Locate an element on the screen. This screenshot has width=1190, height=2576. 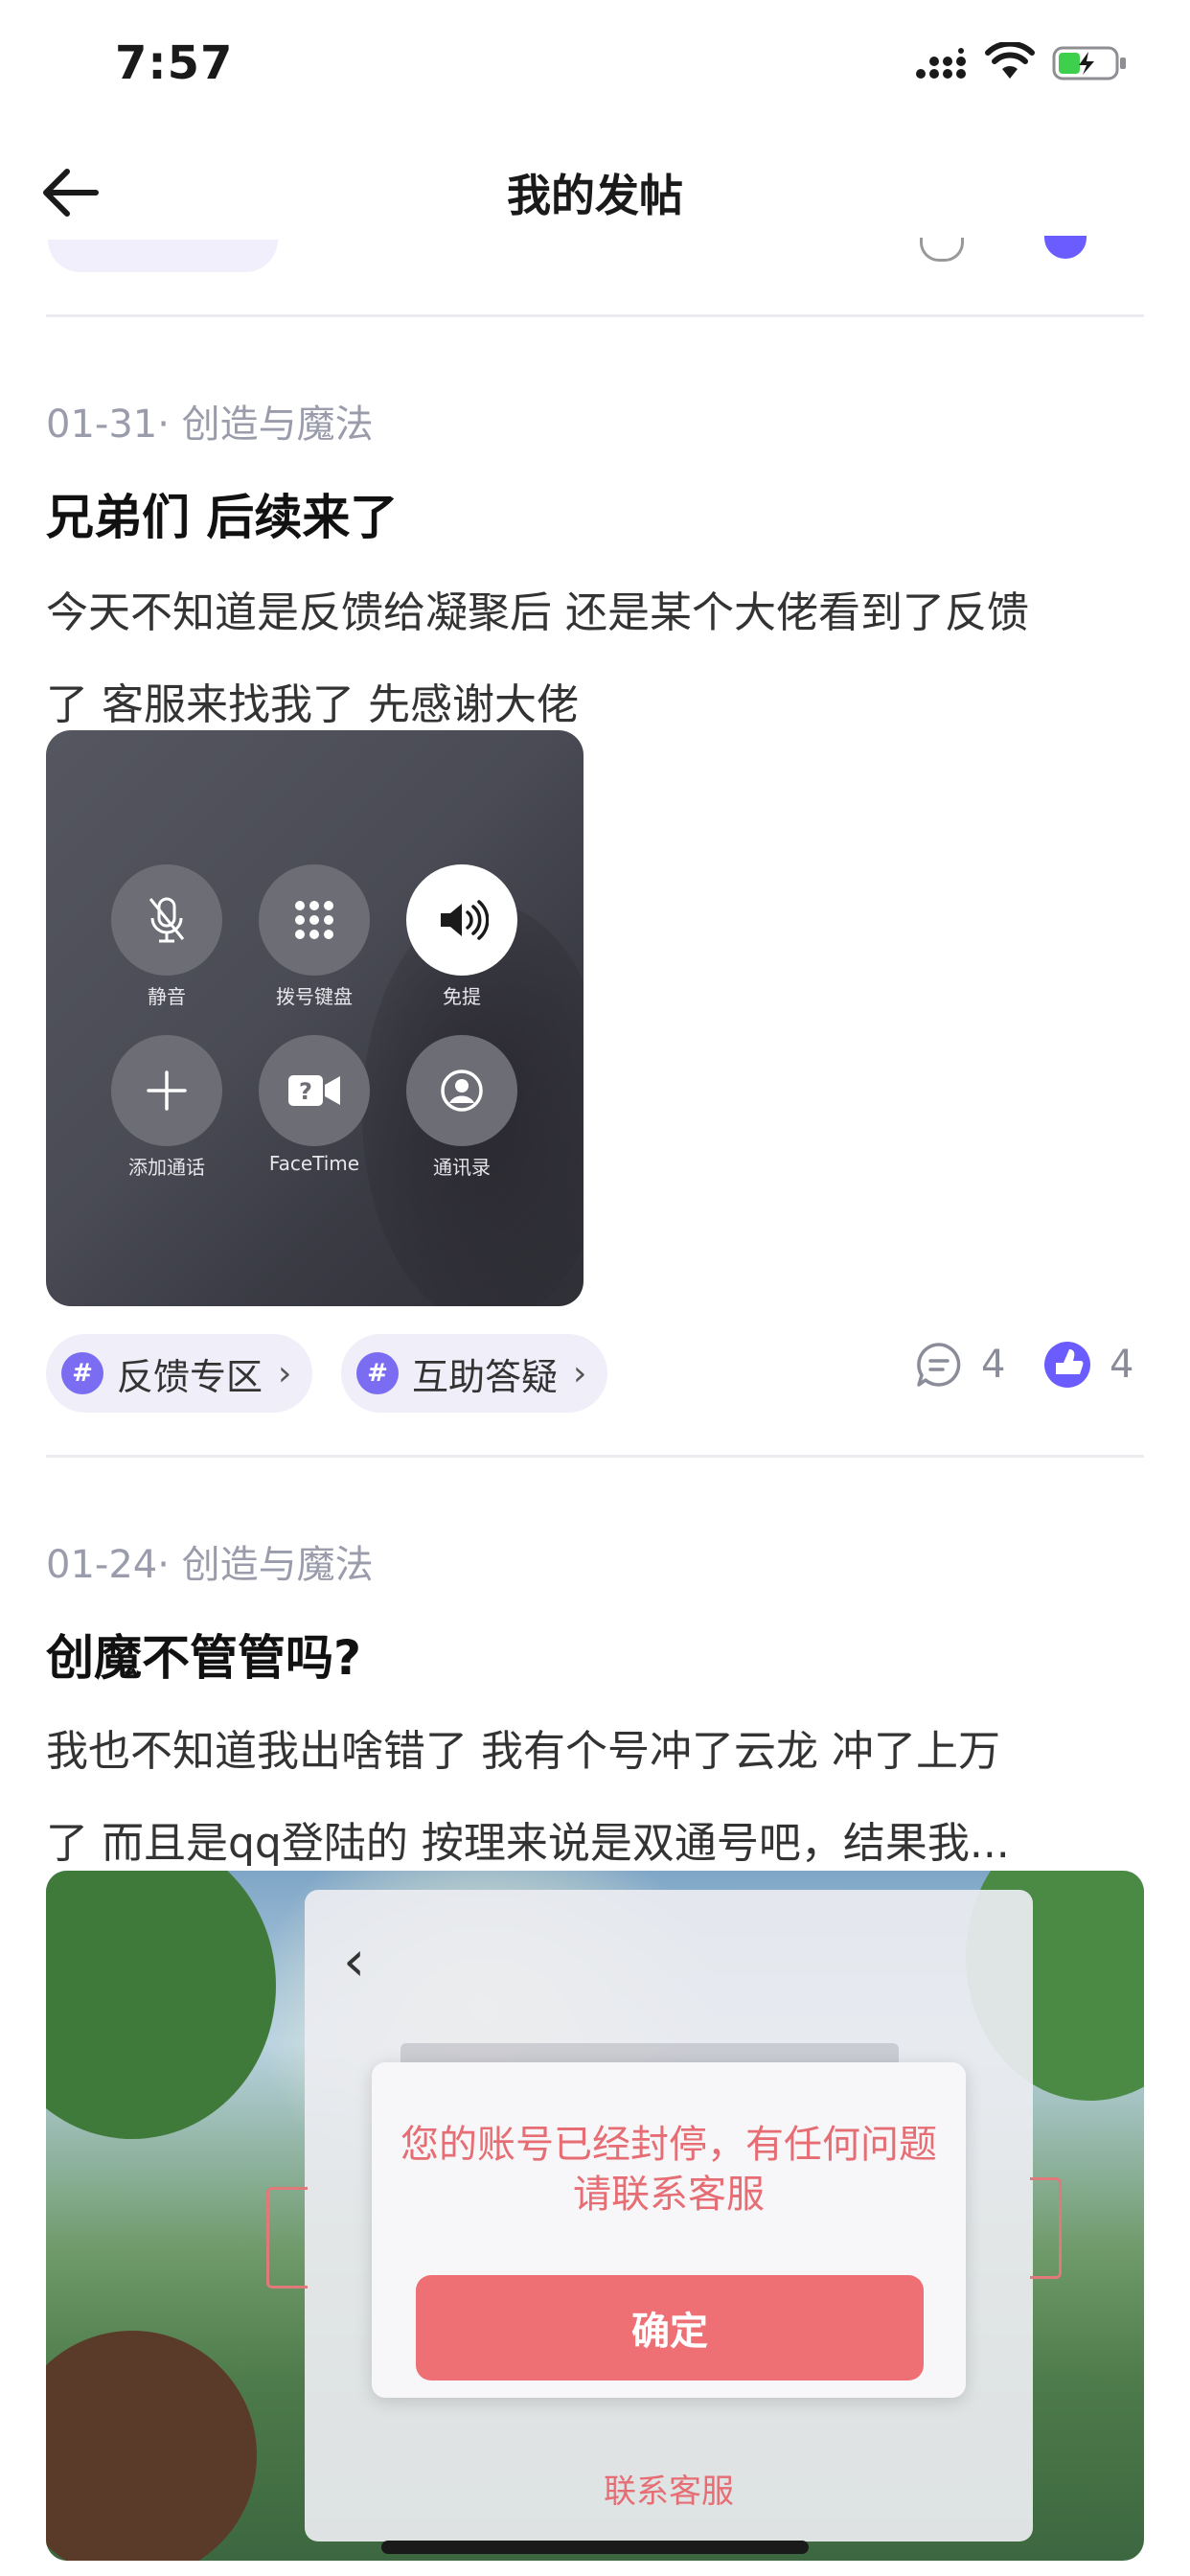
home-indicator is located at coordinates (595, 2547).